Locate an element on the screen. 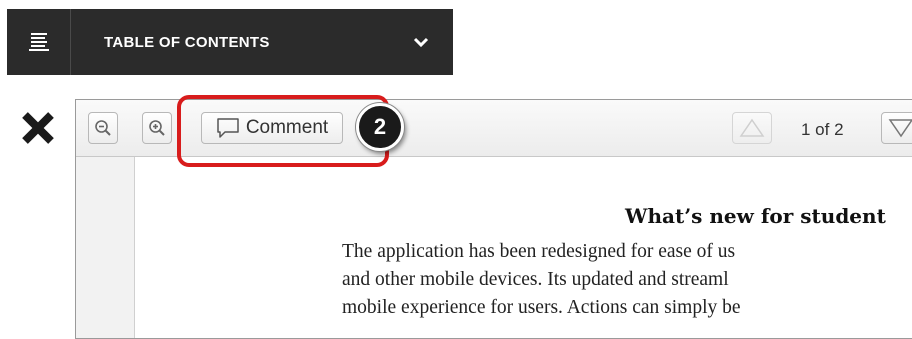 This screenshot has width=912, height=339. zoom-in-icon is located at coordinates (157, 128).